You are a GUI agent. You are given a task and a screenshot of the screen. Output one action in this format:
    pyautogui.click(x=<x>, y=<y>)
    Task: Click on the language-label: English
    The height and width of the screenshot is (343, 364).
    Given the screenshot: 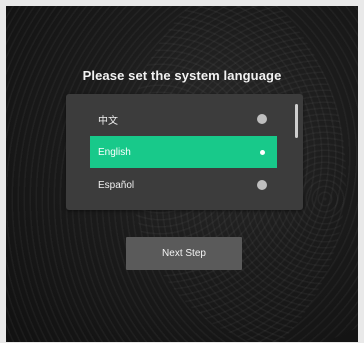 What is the action you would take?
    pyautogui.click(x=114, y=152)
    